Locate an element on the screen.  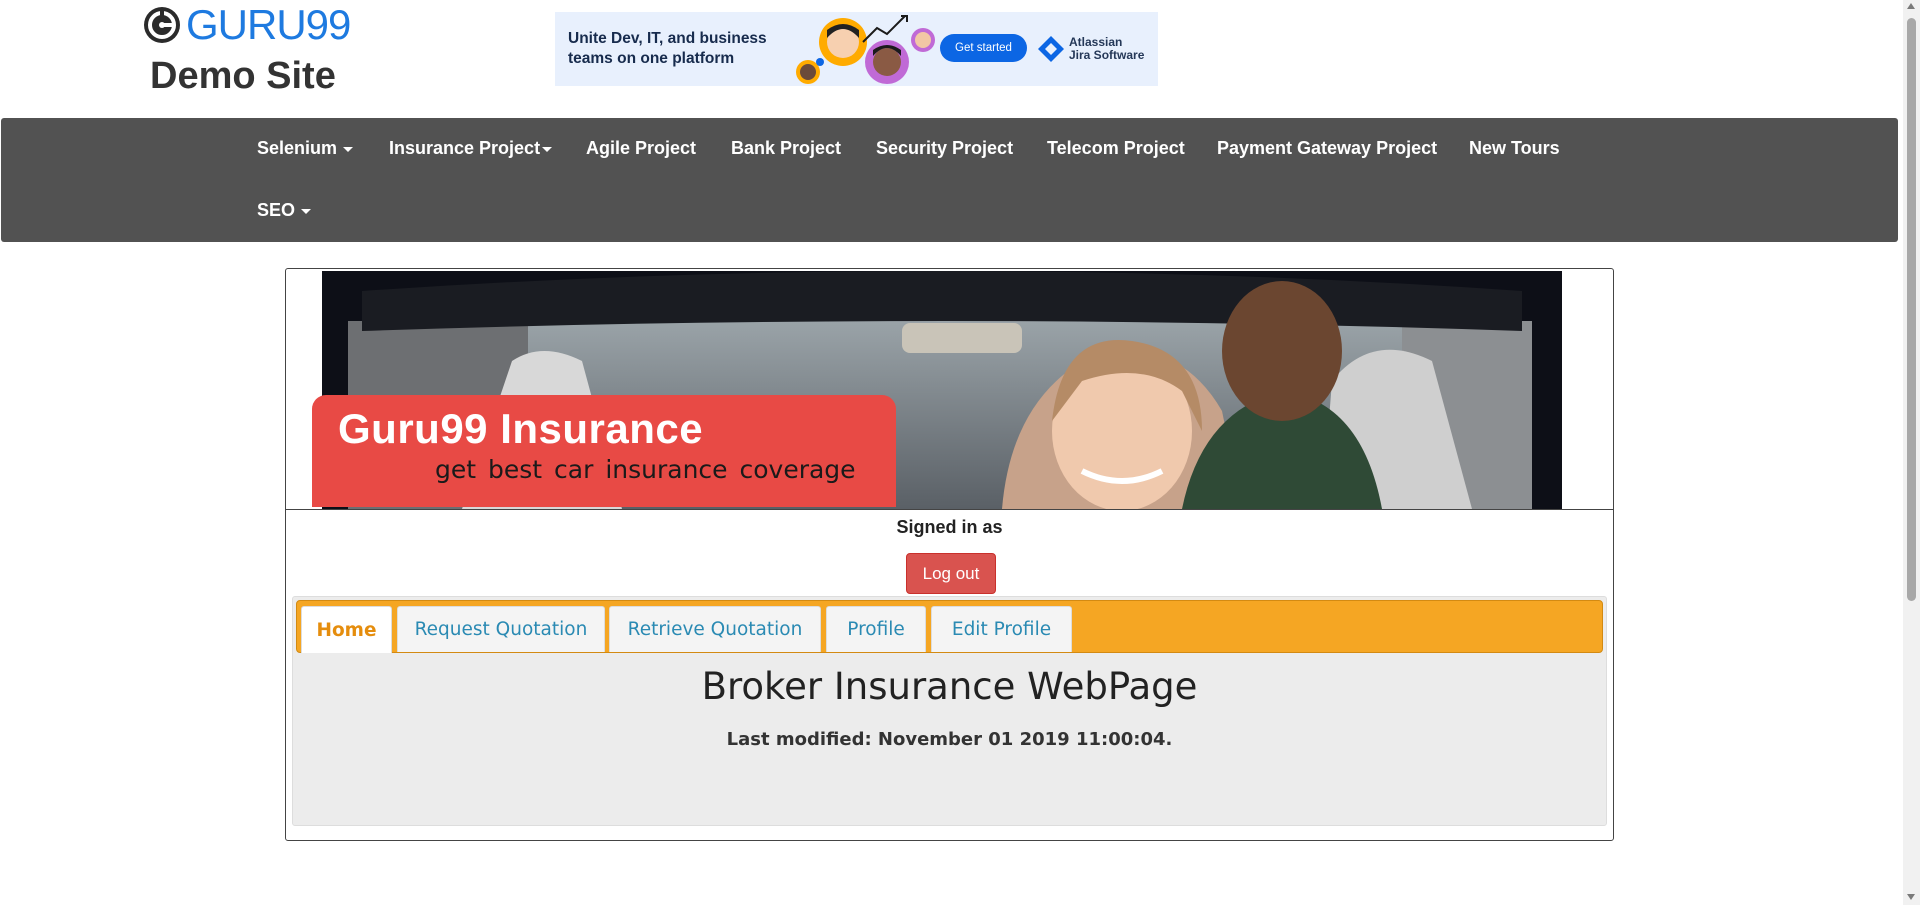
tab-retrieve-quotation: Retrieve Quotation is located at coordinates (715, 629).